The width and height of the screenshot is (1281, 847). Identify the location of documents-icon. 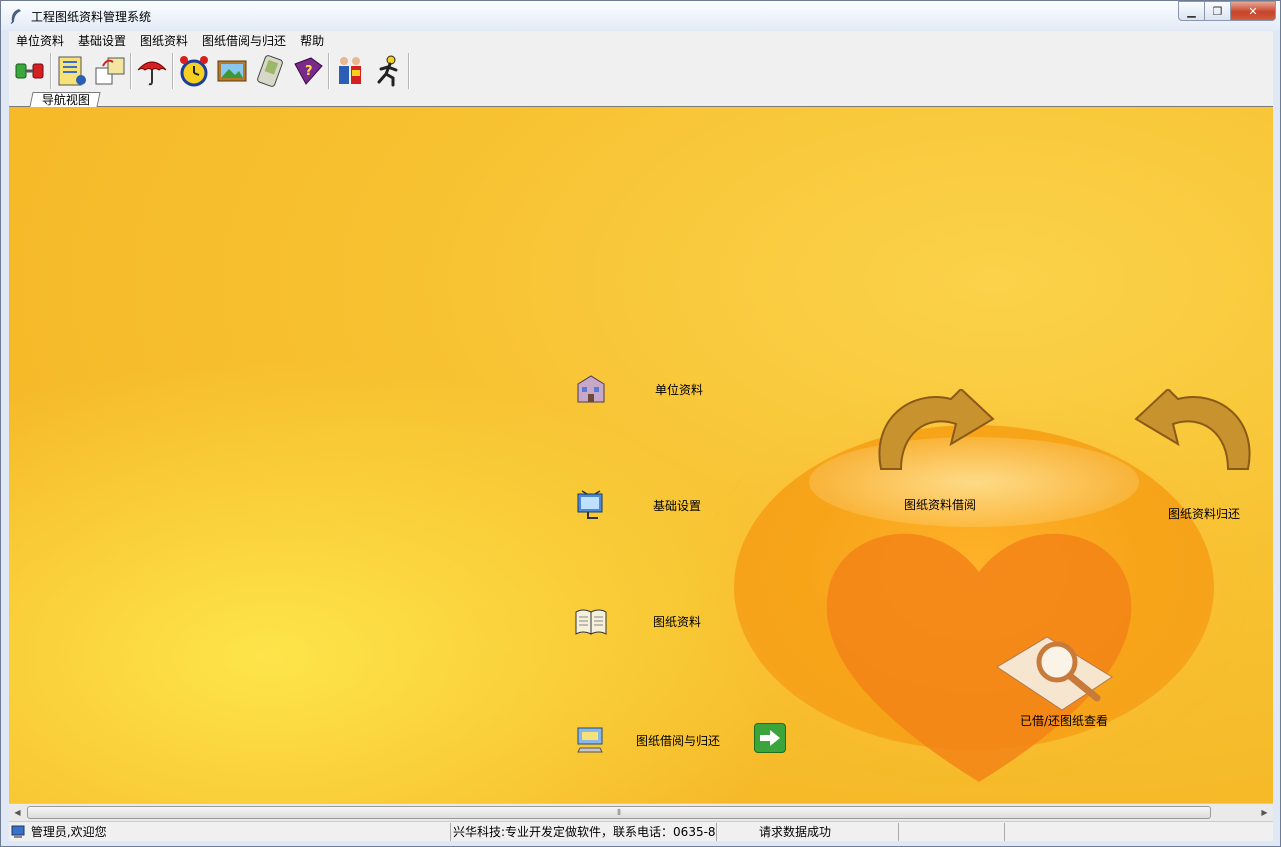
(72, 71).